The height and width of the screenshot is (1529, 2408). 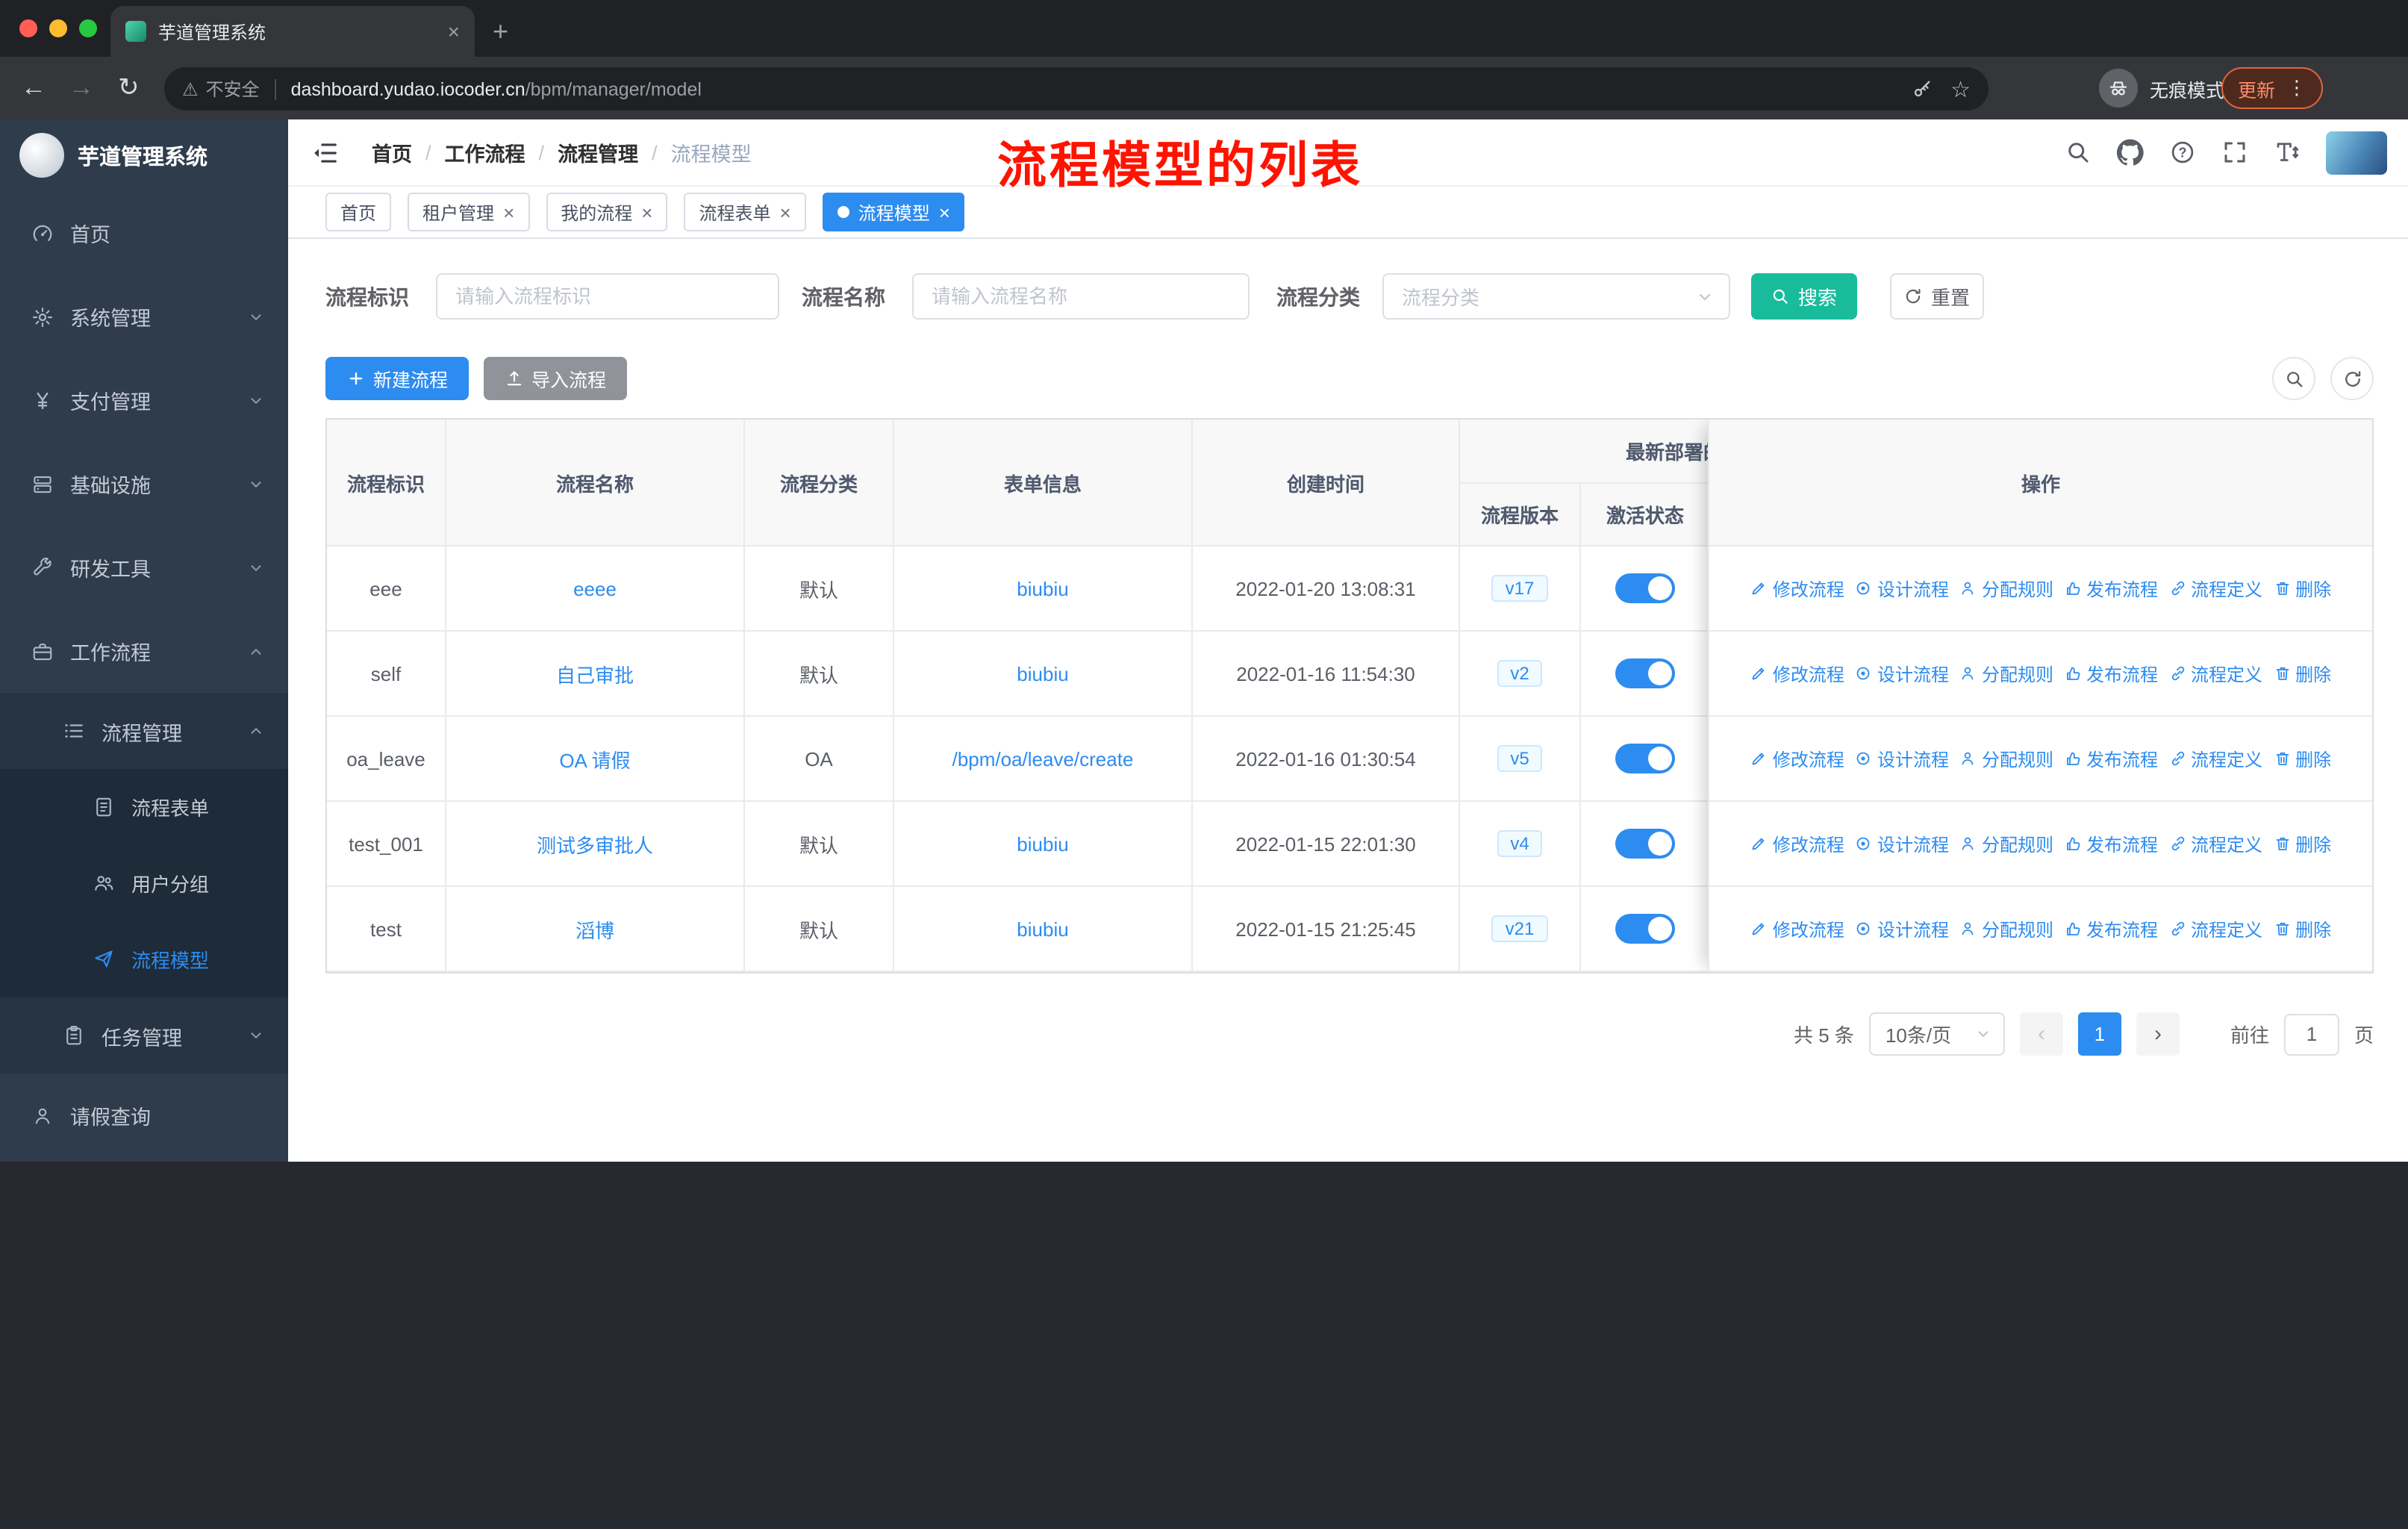 What do you see at coordinates (58, 28) in the screenshot?
I see `minimize-window-button` at bounding box center [58, 28].